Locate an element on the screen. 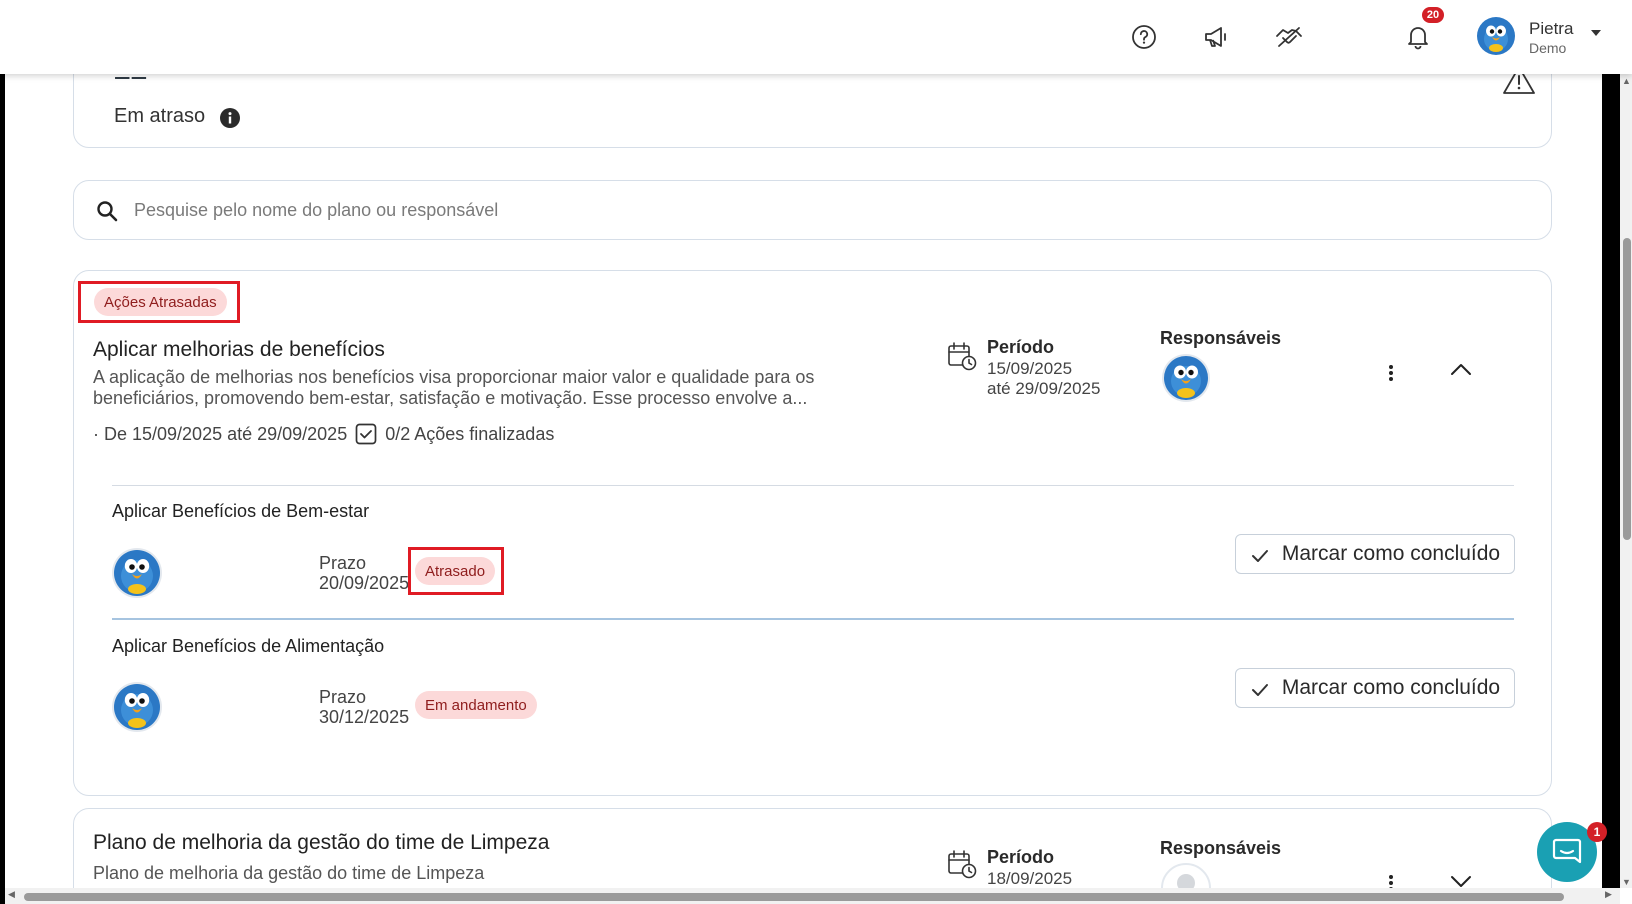 The height and width of the screenshot is (904, 1632). warning-icon is located at coordinates (1519, 84).